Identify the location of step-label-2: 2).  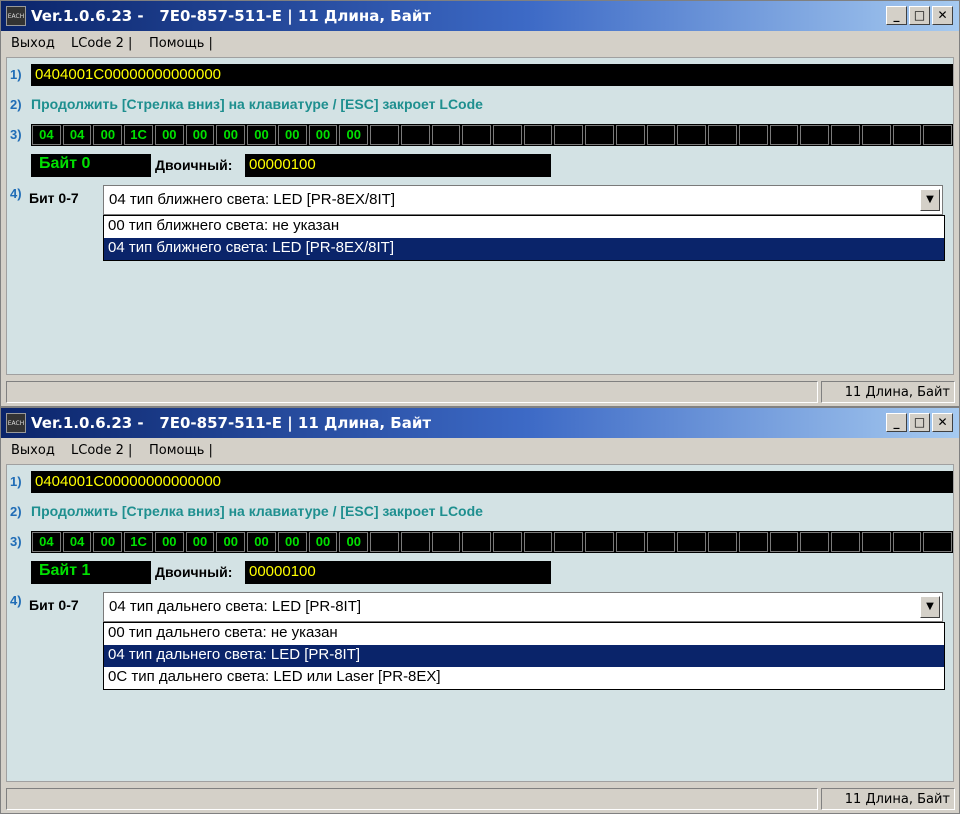
(16, 511).